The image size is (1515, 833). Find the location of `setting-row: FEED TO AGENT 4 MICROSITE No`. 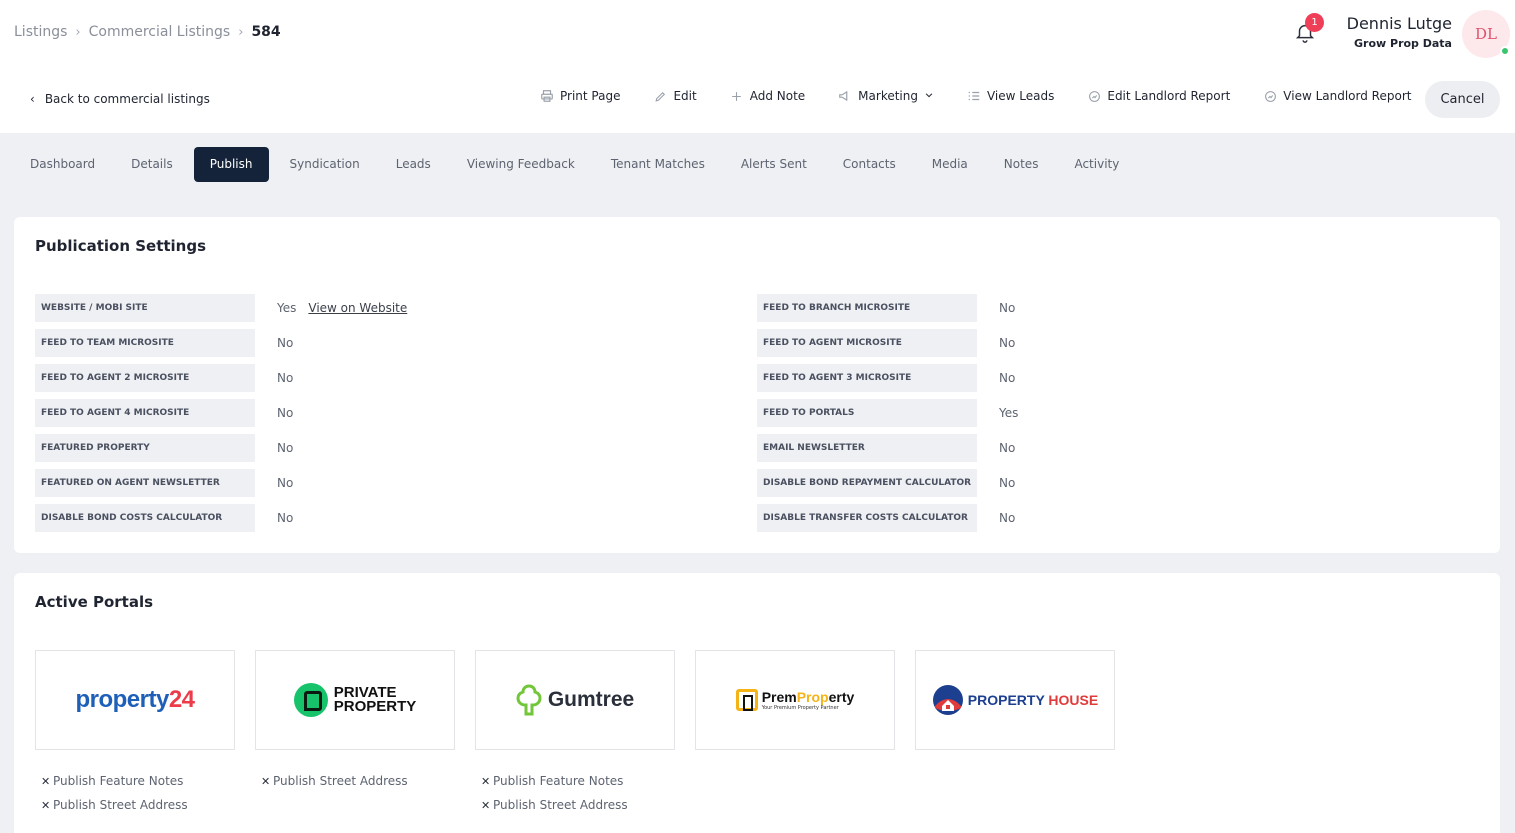

setting-row: FEED TO AGENT 4 MICROSITE No is located at coordinates (164, 413).